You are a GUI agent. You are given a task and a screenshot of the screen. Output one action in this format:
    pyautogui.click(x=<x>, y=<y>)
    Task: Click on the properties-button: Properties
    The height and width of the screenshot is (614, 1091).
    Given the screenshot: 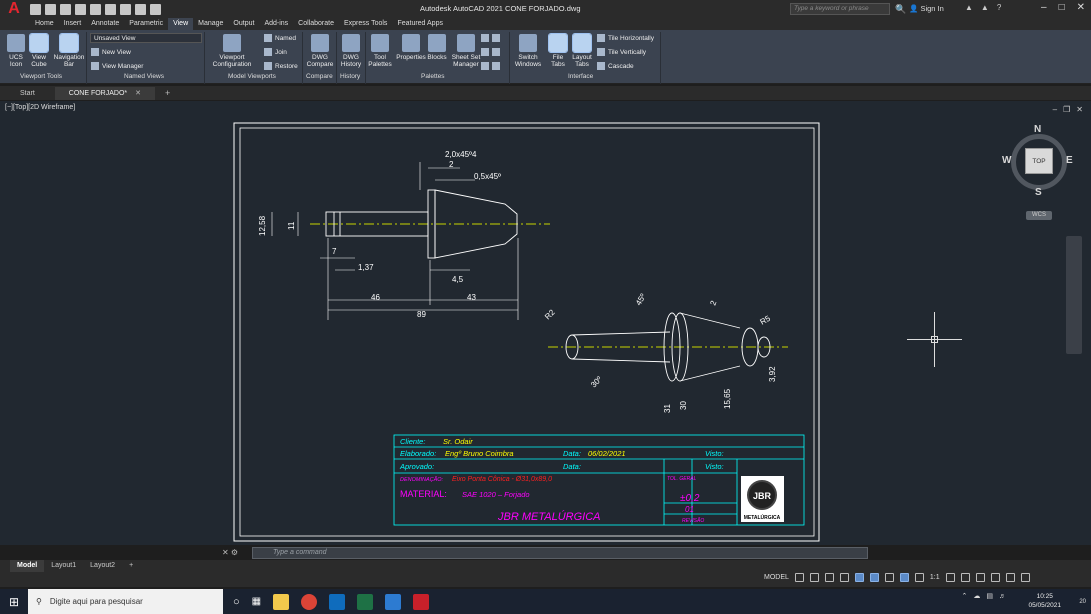 What is the action you would take?
    pyautogui.click(x=411, y=47)
    